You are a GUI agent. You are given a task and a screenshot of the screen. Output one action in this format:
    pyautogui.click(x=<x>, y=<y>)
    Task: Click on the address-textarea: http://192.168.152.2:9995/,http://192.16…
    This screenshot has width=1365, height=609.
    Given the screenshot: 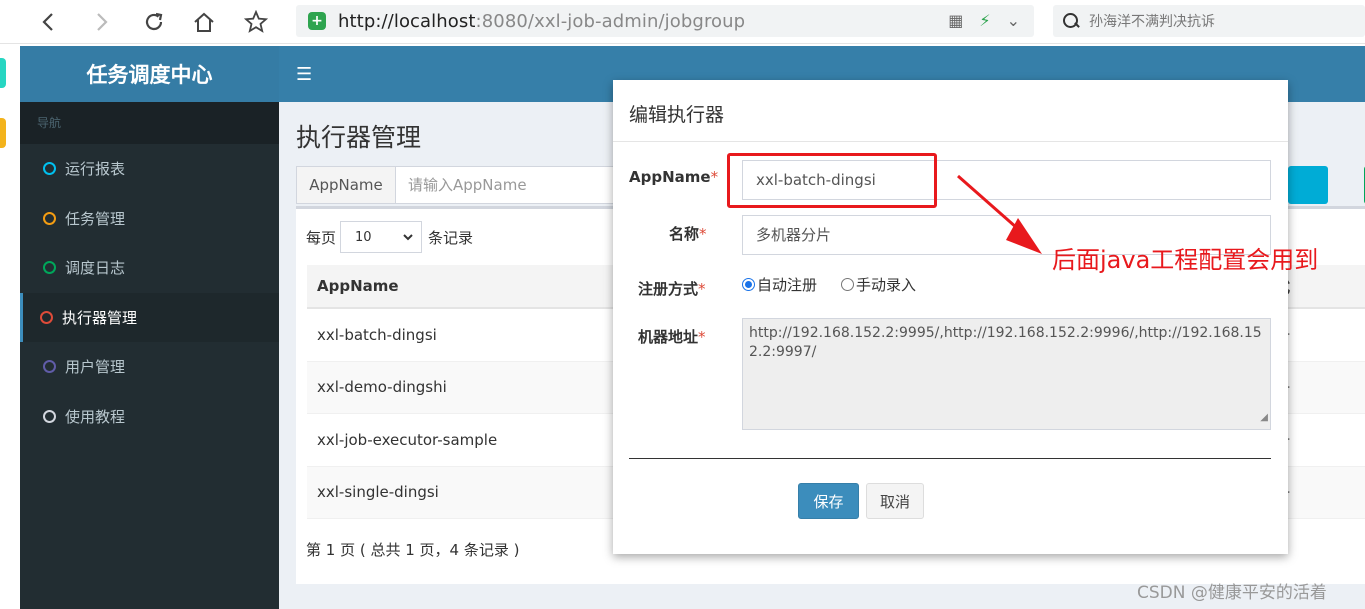 What is the action you would take?
    pyautogui.click(x=1006, y=374)
    